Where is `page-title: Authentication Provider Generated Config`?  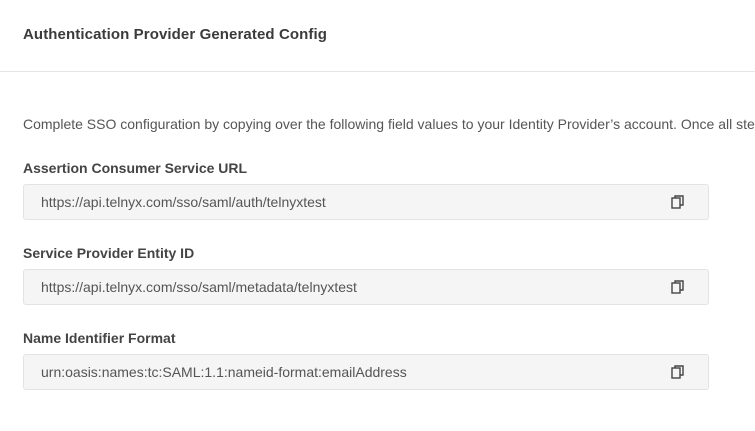
page-title: Authentication Provider Generated Config is located at coordinates (175, 34).